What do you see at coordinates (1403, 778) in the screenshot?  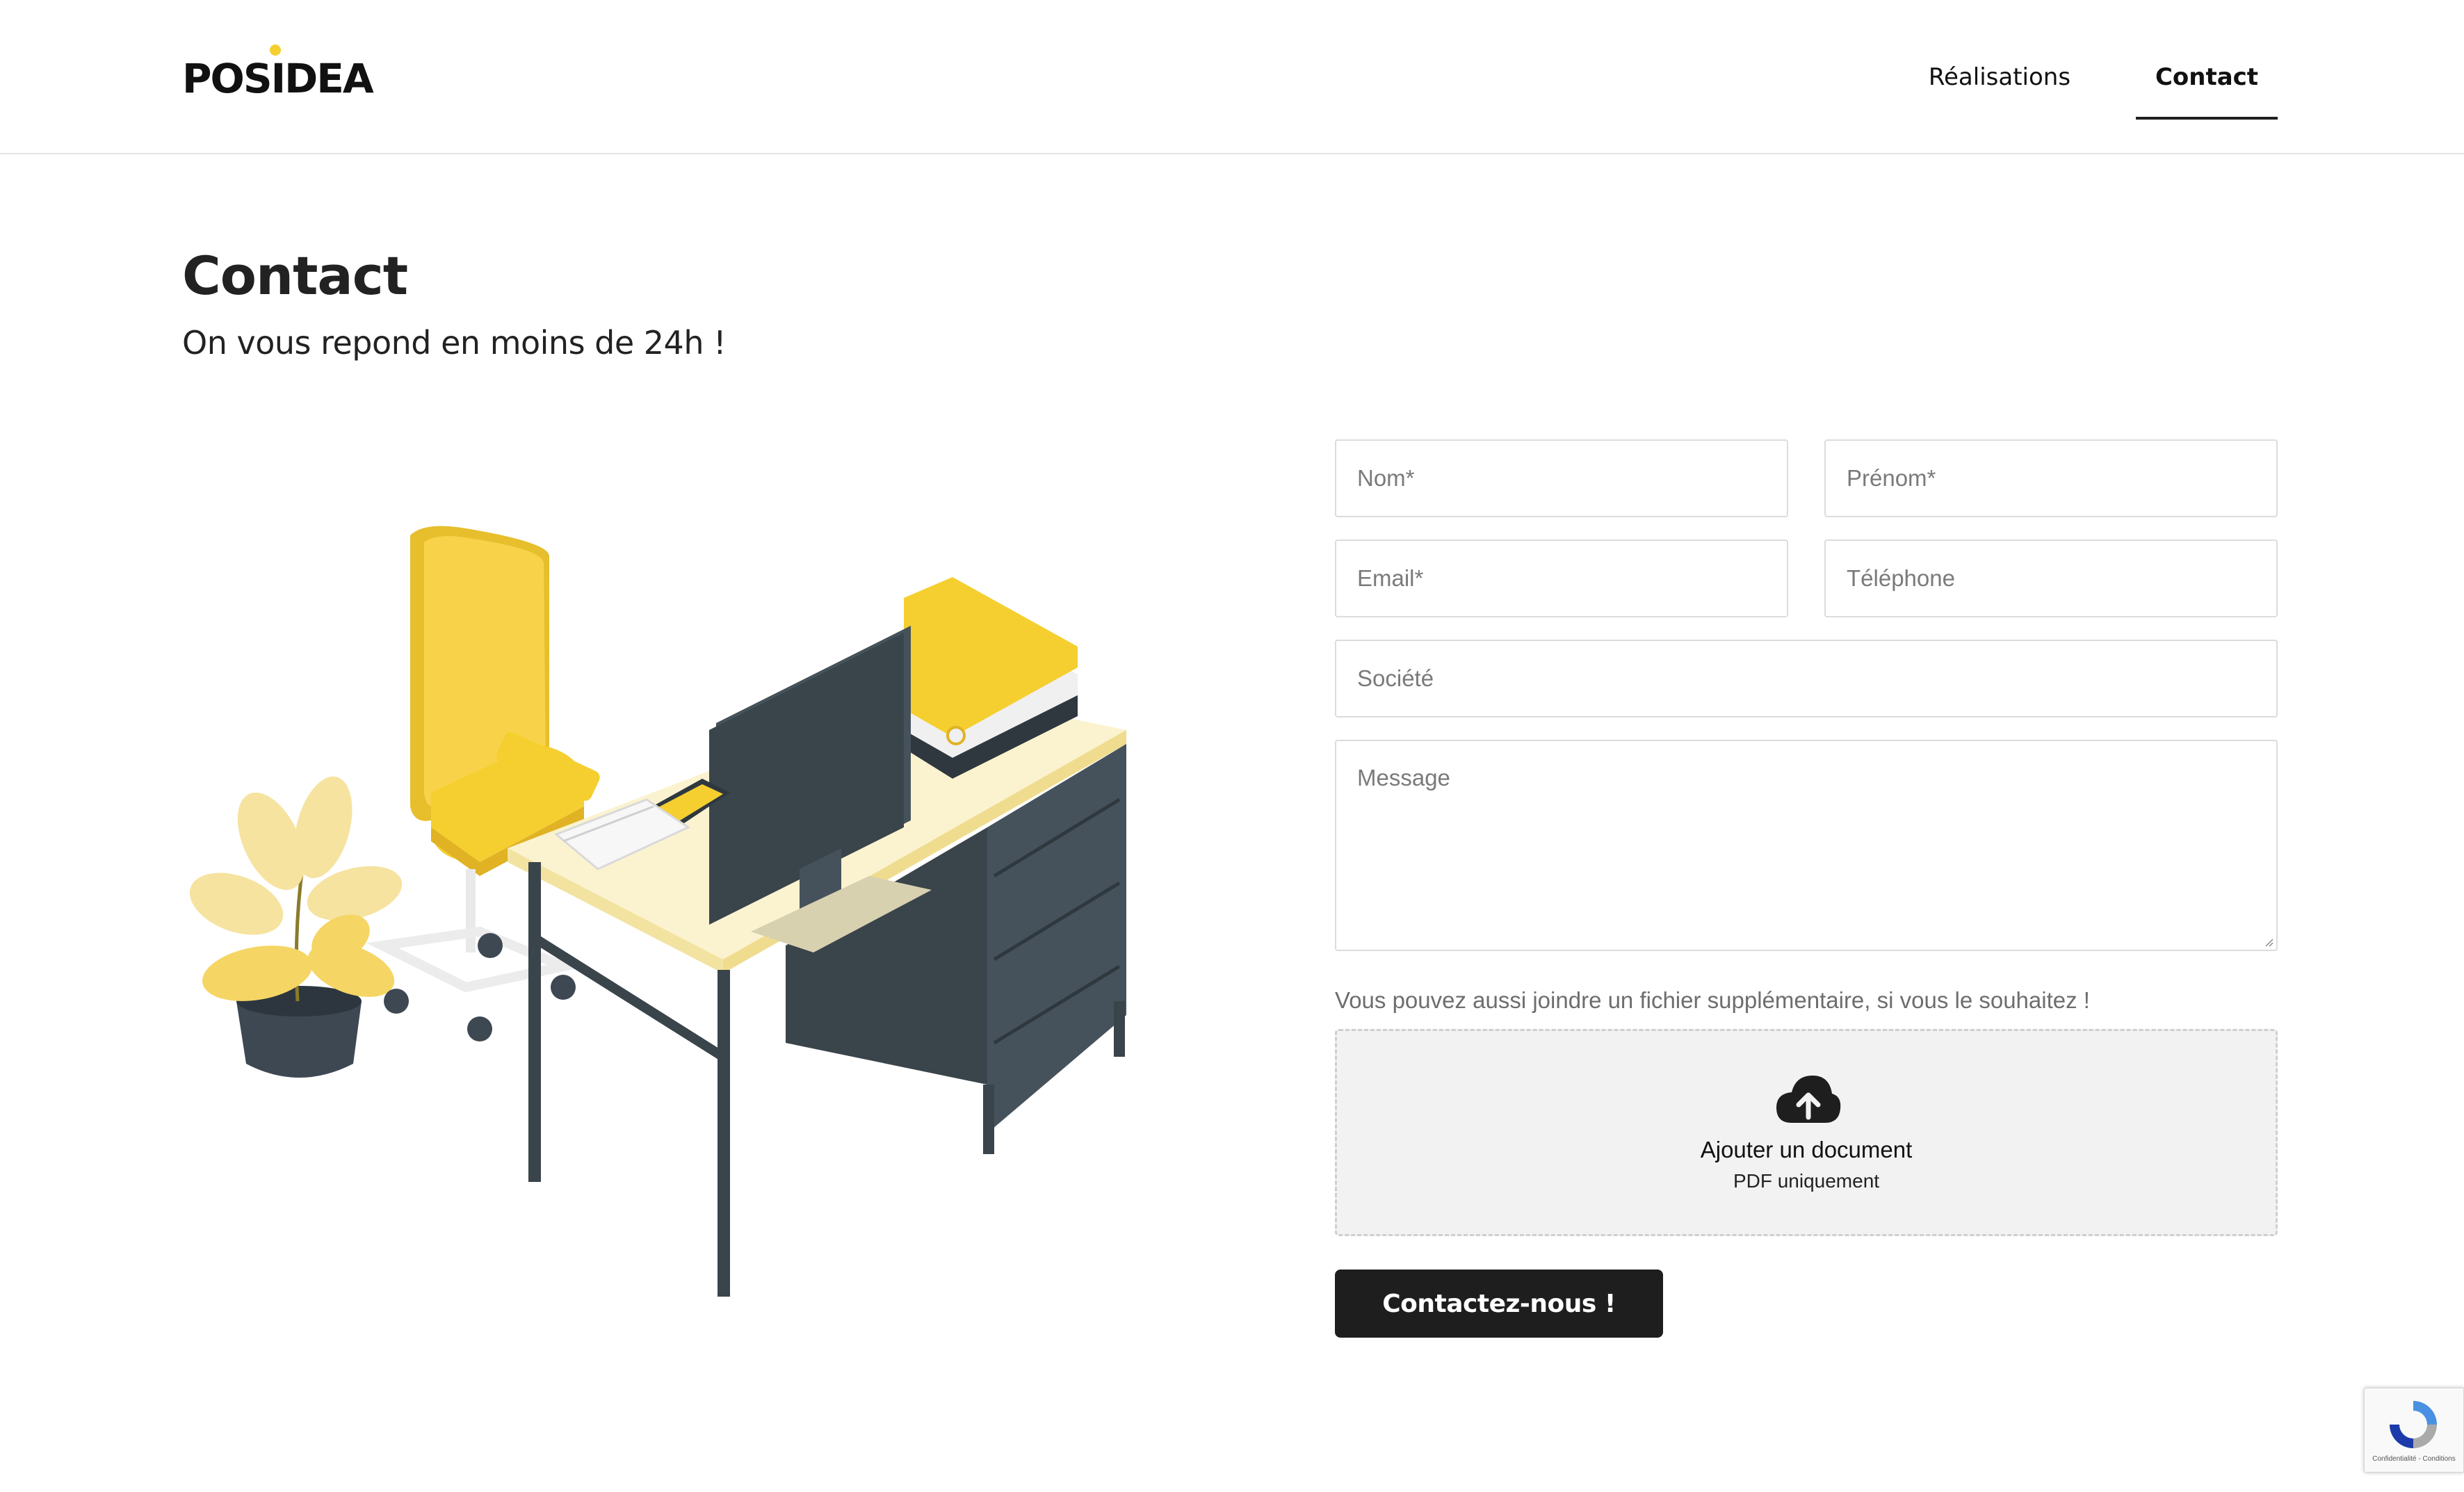 I see `message-placeholder: Message` at bounding box center [1403, 778].